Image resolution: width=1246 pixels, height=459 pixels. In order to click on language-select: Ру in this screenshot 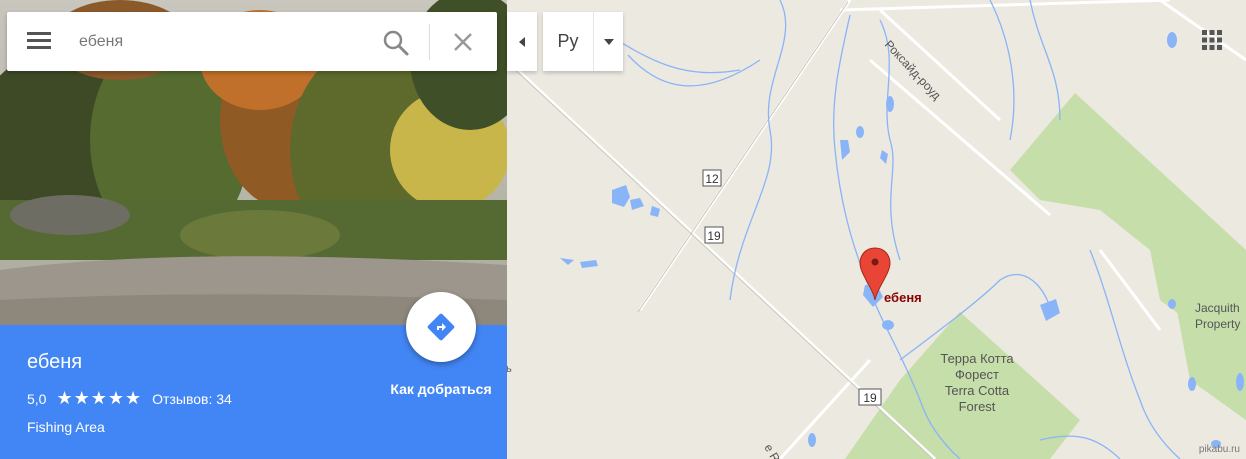, I will do `click(583, 41)`.